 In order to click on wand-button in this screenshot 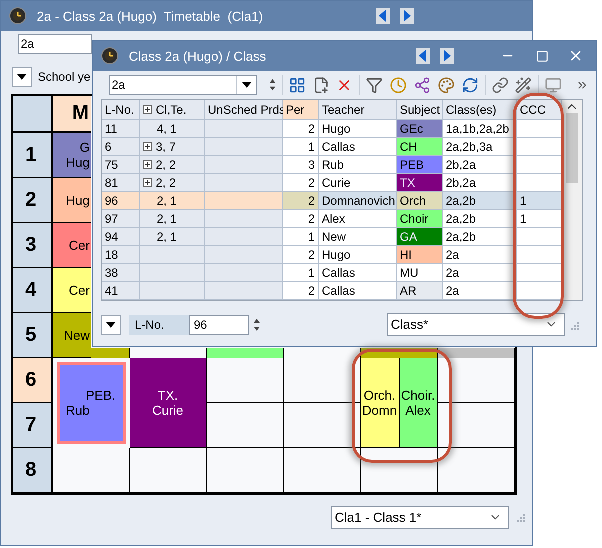, I will do `click(524, 85)`.